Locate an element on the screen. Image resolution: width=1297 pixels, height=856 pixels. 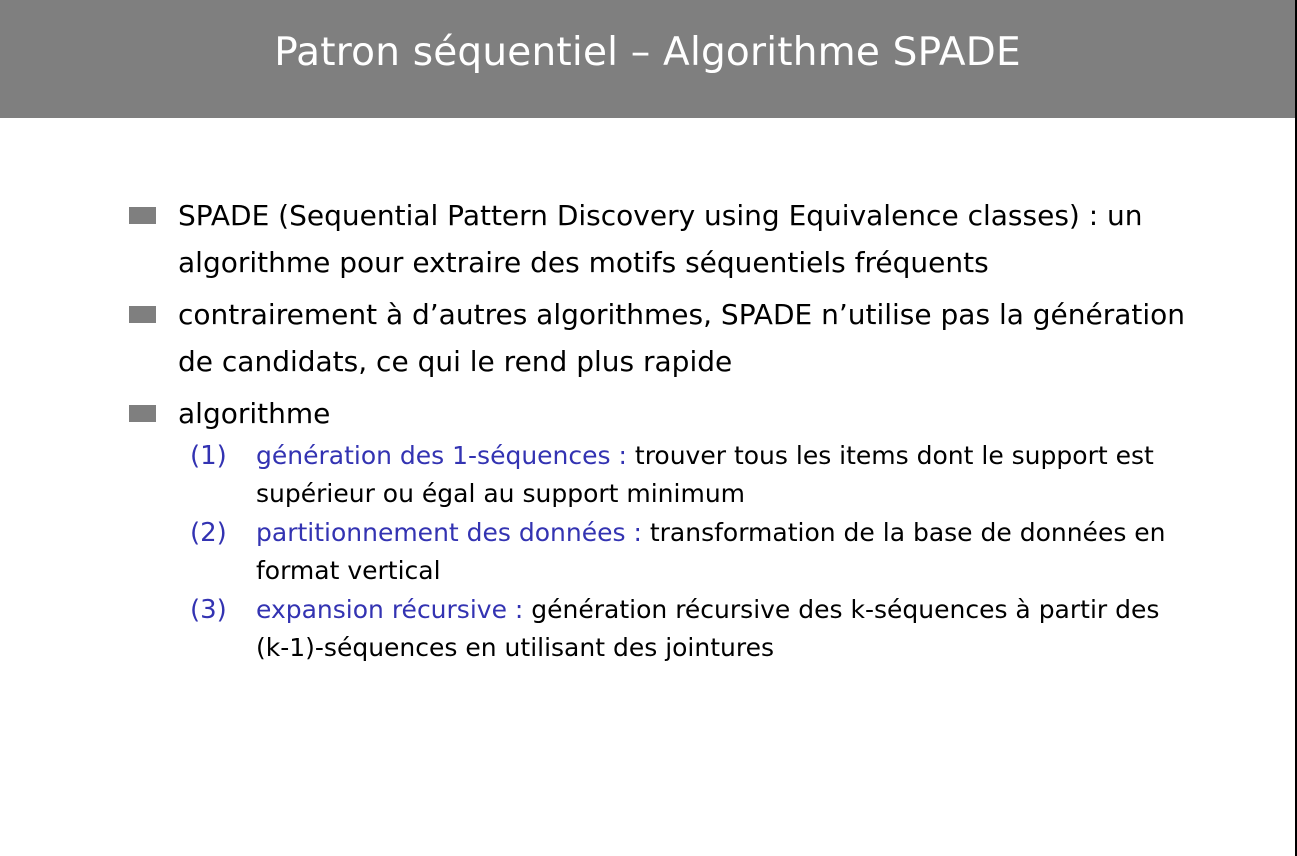
bullet-item: algorithme is located at coordinates (658, 413).